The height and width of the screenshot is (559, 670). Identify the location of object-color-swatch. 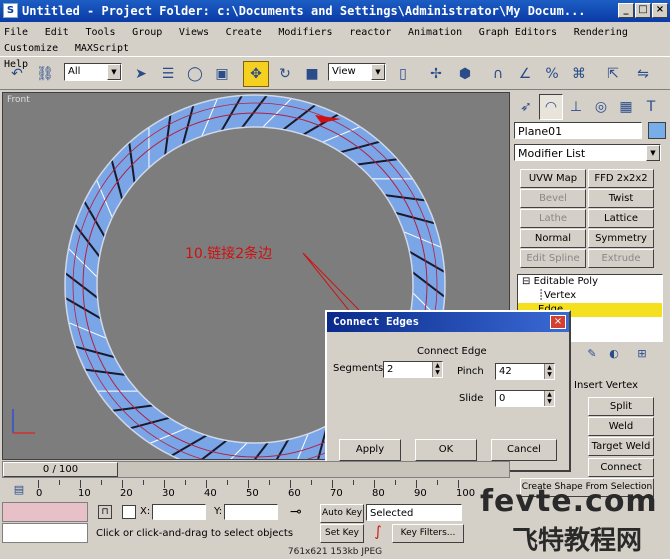
(657, 130).